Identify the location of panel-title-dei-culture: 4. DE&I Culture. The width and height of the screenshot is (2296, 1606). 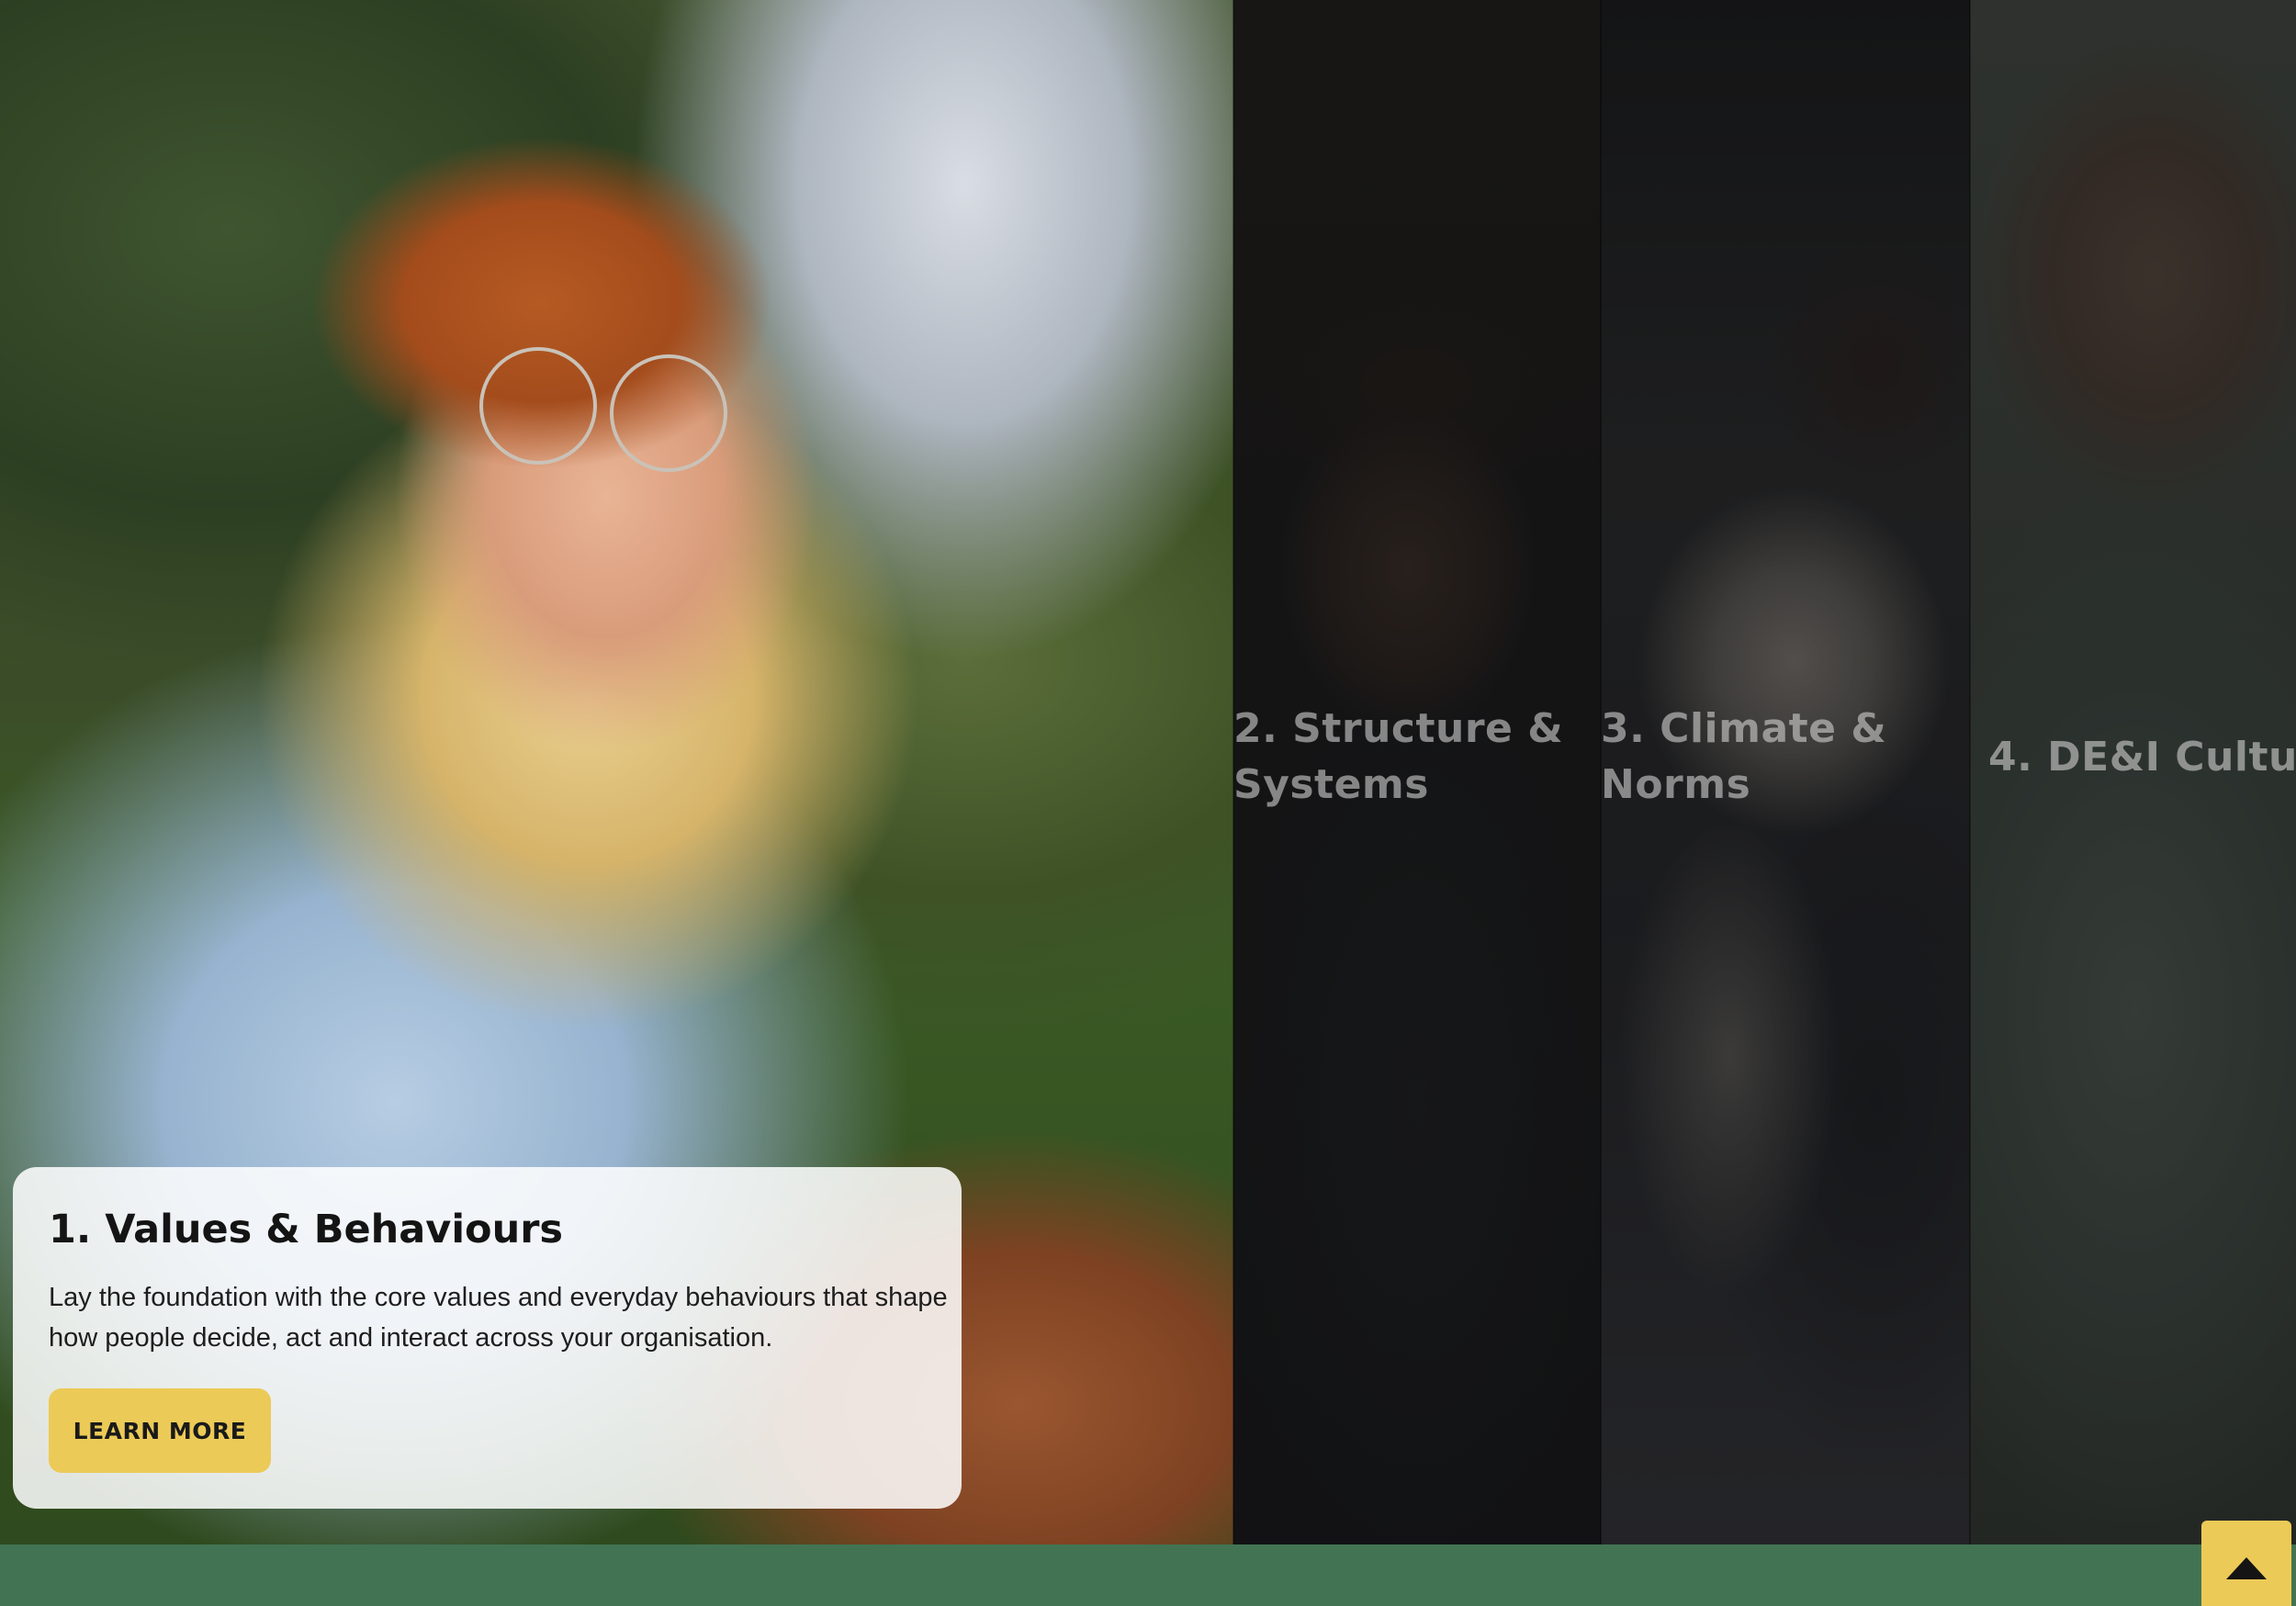
(2142, 757).